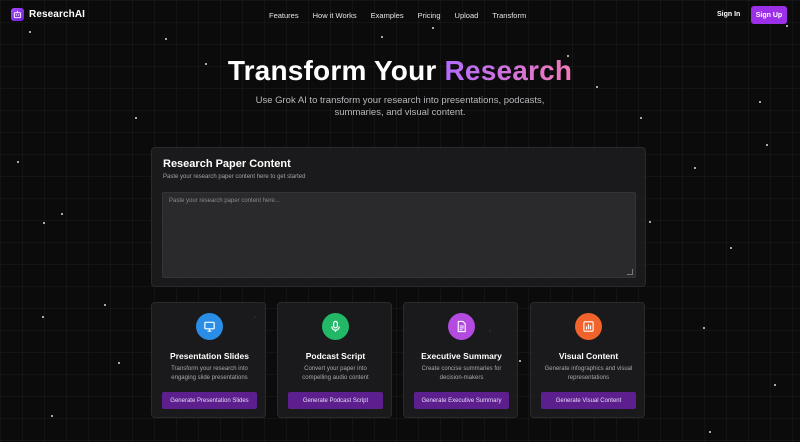 This screenshot has height=442, width=800. What do you see at coordinates (509, 15) in the screenshot?
I see `nav-link-transform: Transform` at bounding box center [509, 15].